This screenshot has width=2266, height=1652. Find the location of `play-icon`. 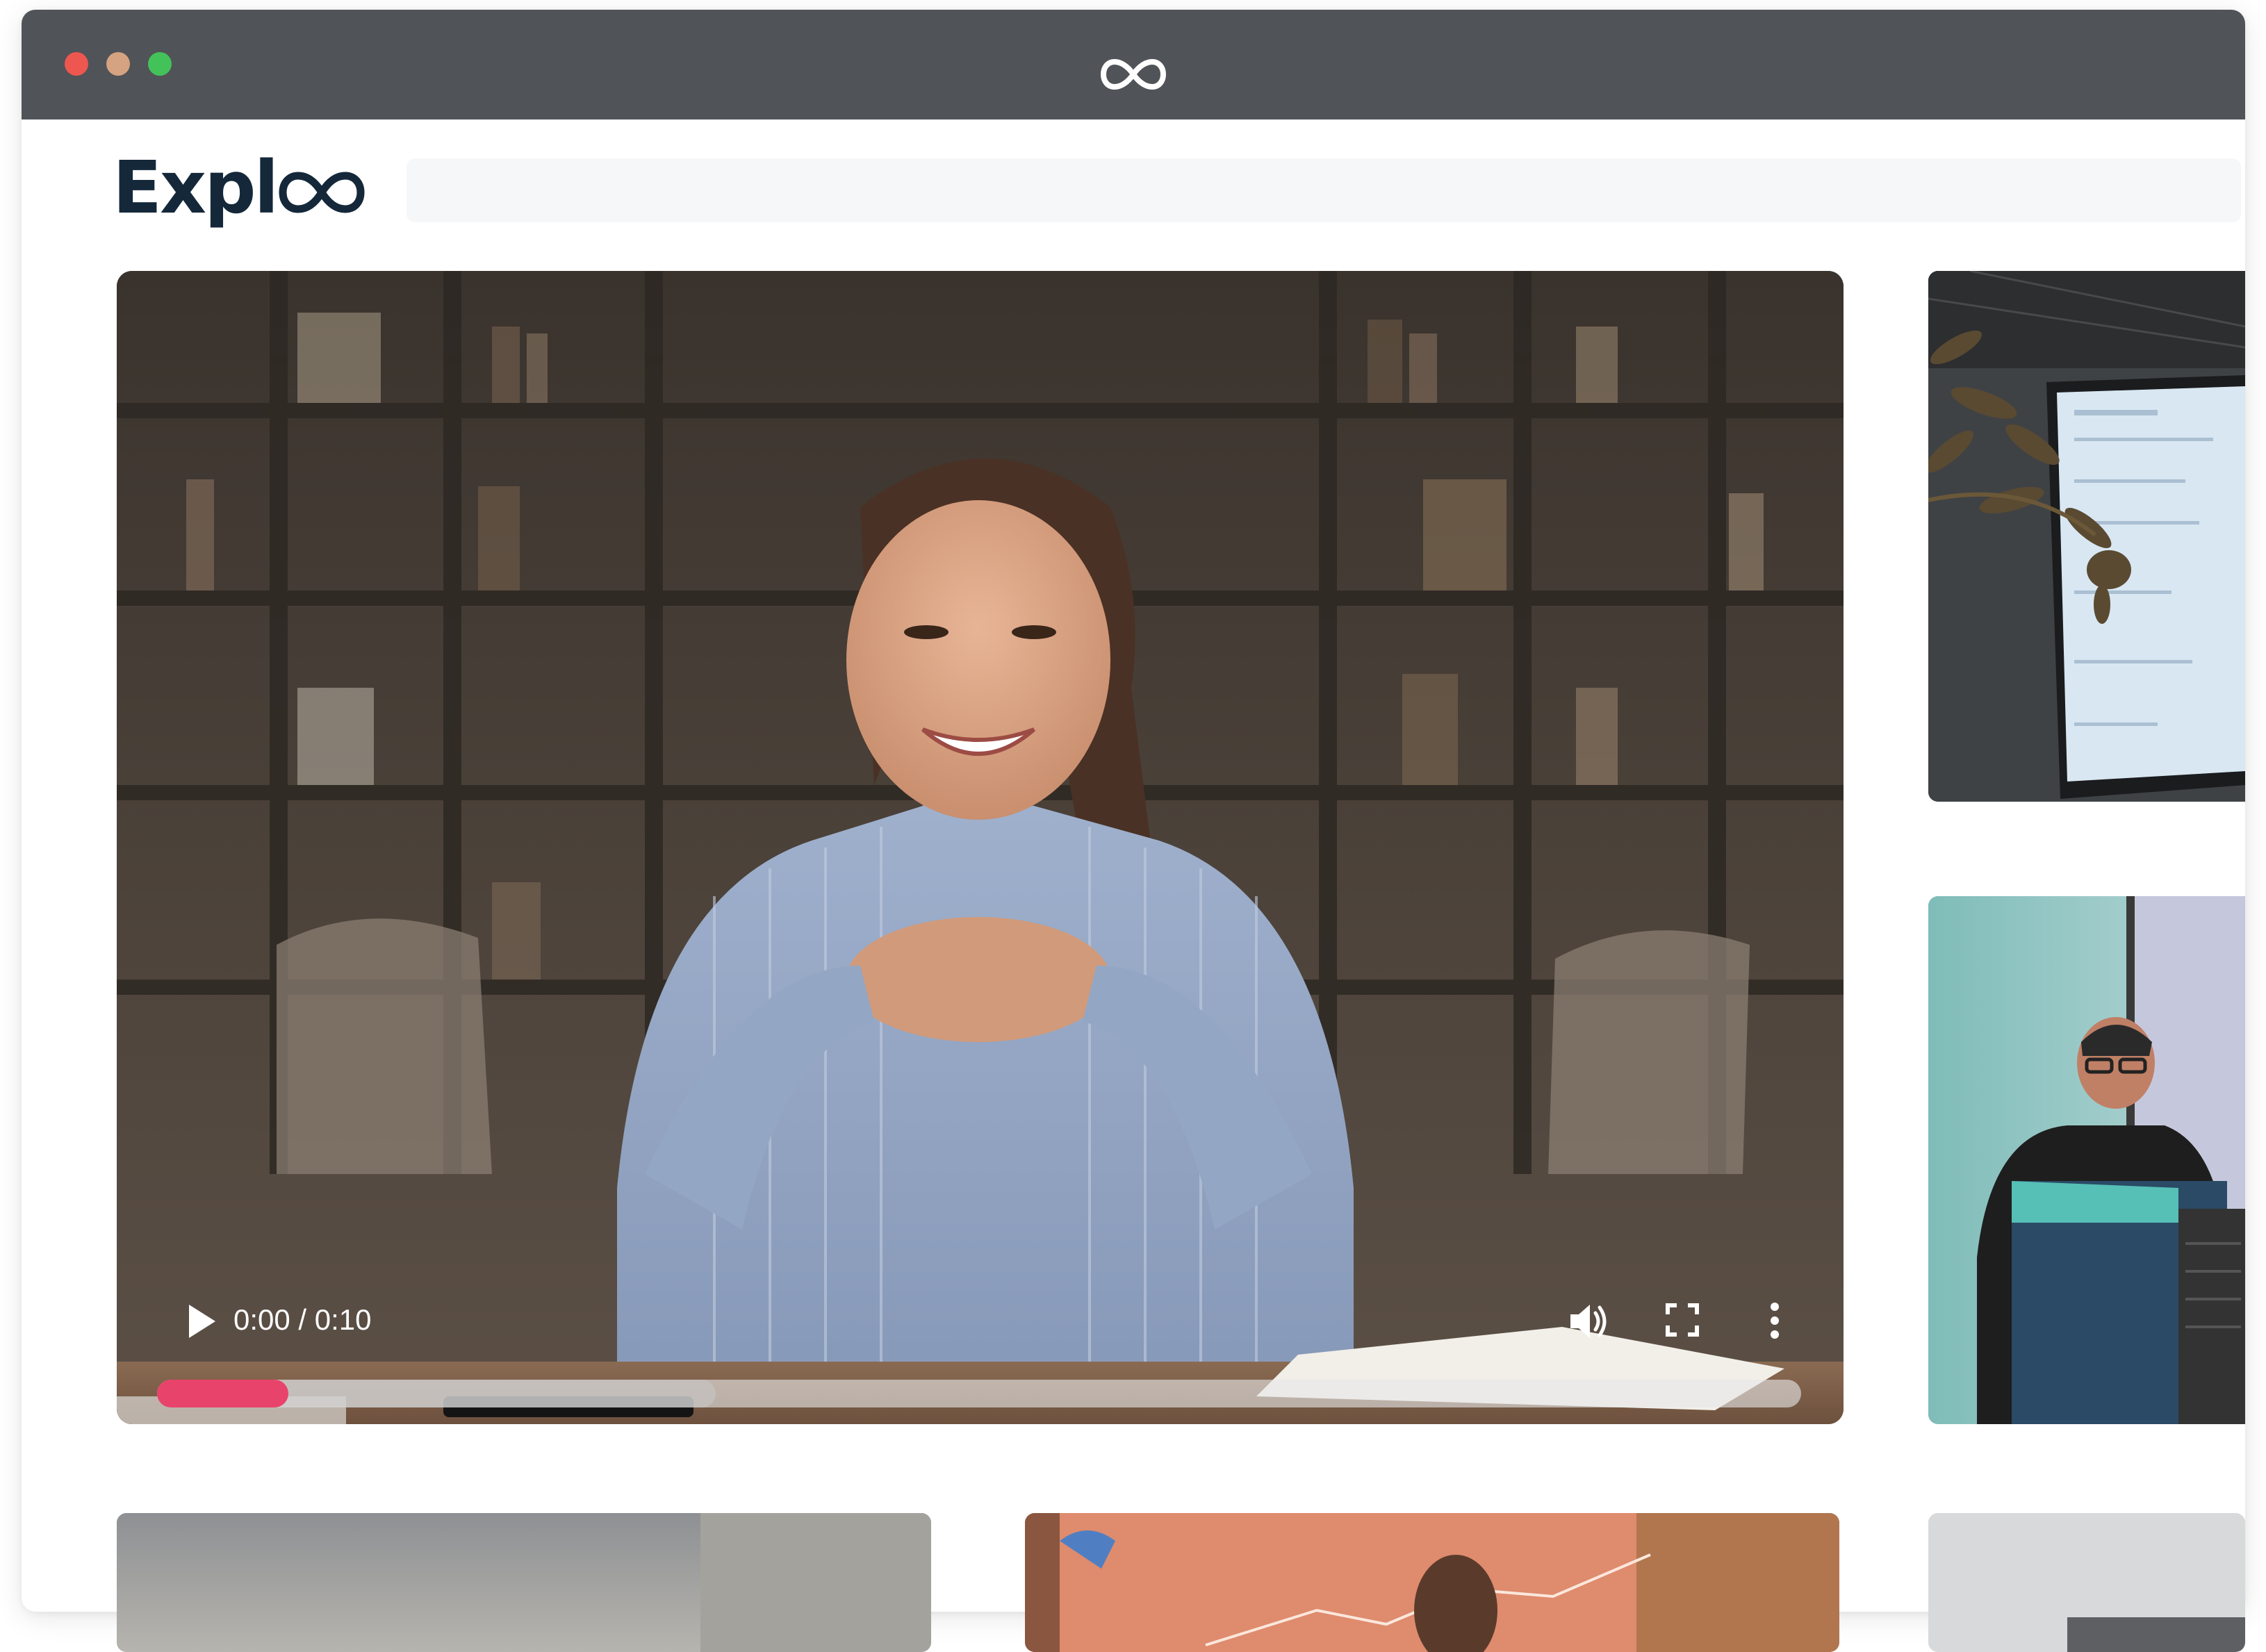

play-icon is located at coordinates (202, 1321).